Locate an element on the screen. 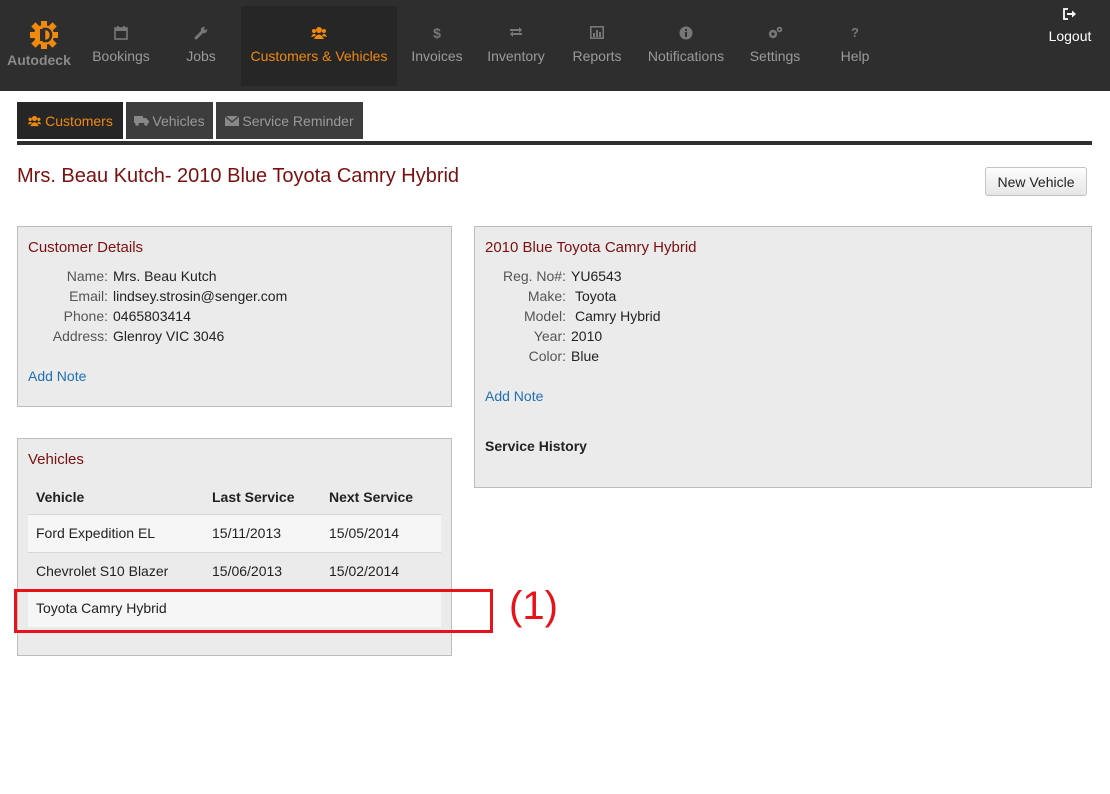 This screenshot has width=1110, height=794. nav-customers-vehicles: Customers & Vehicles is located at coordinates (319, 46).